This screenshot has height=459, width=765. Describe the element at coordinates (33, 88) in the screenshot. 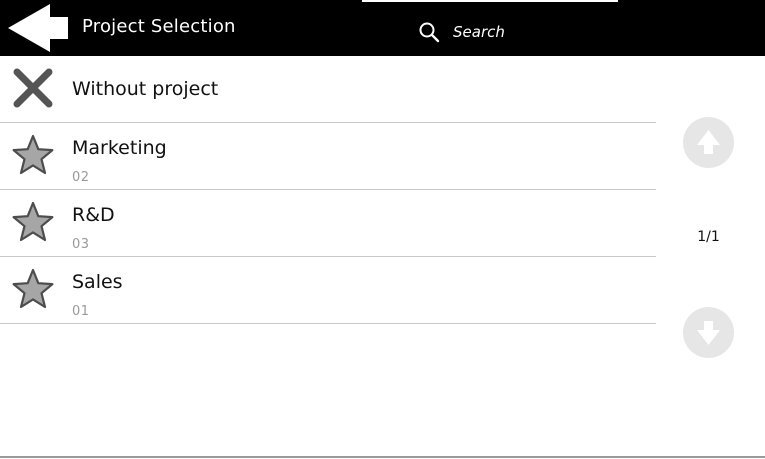

I see `close-icon` at that location.